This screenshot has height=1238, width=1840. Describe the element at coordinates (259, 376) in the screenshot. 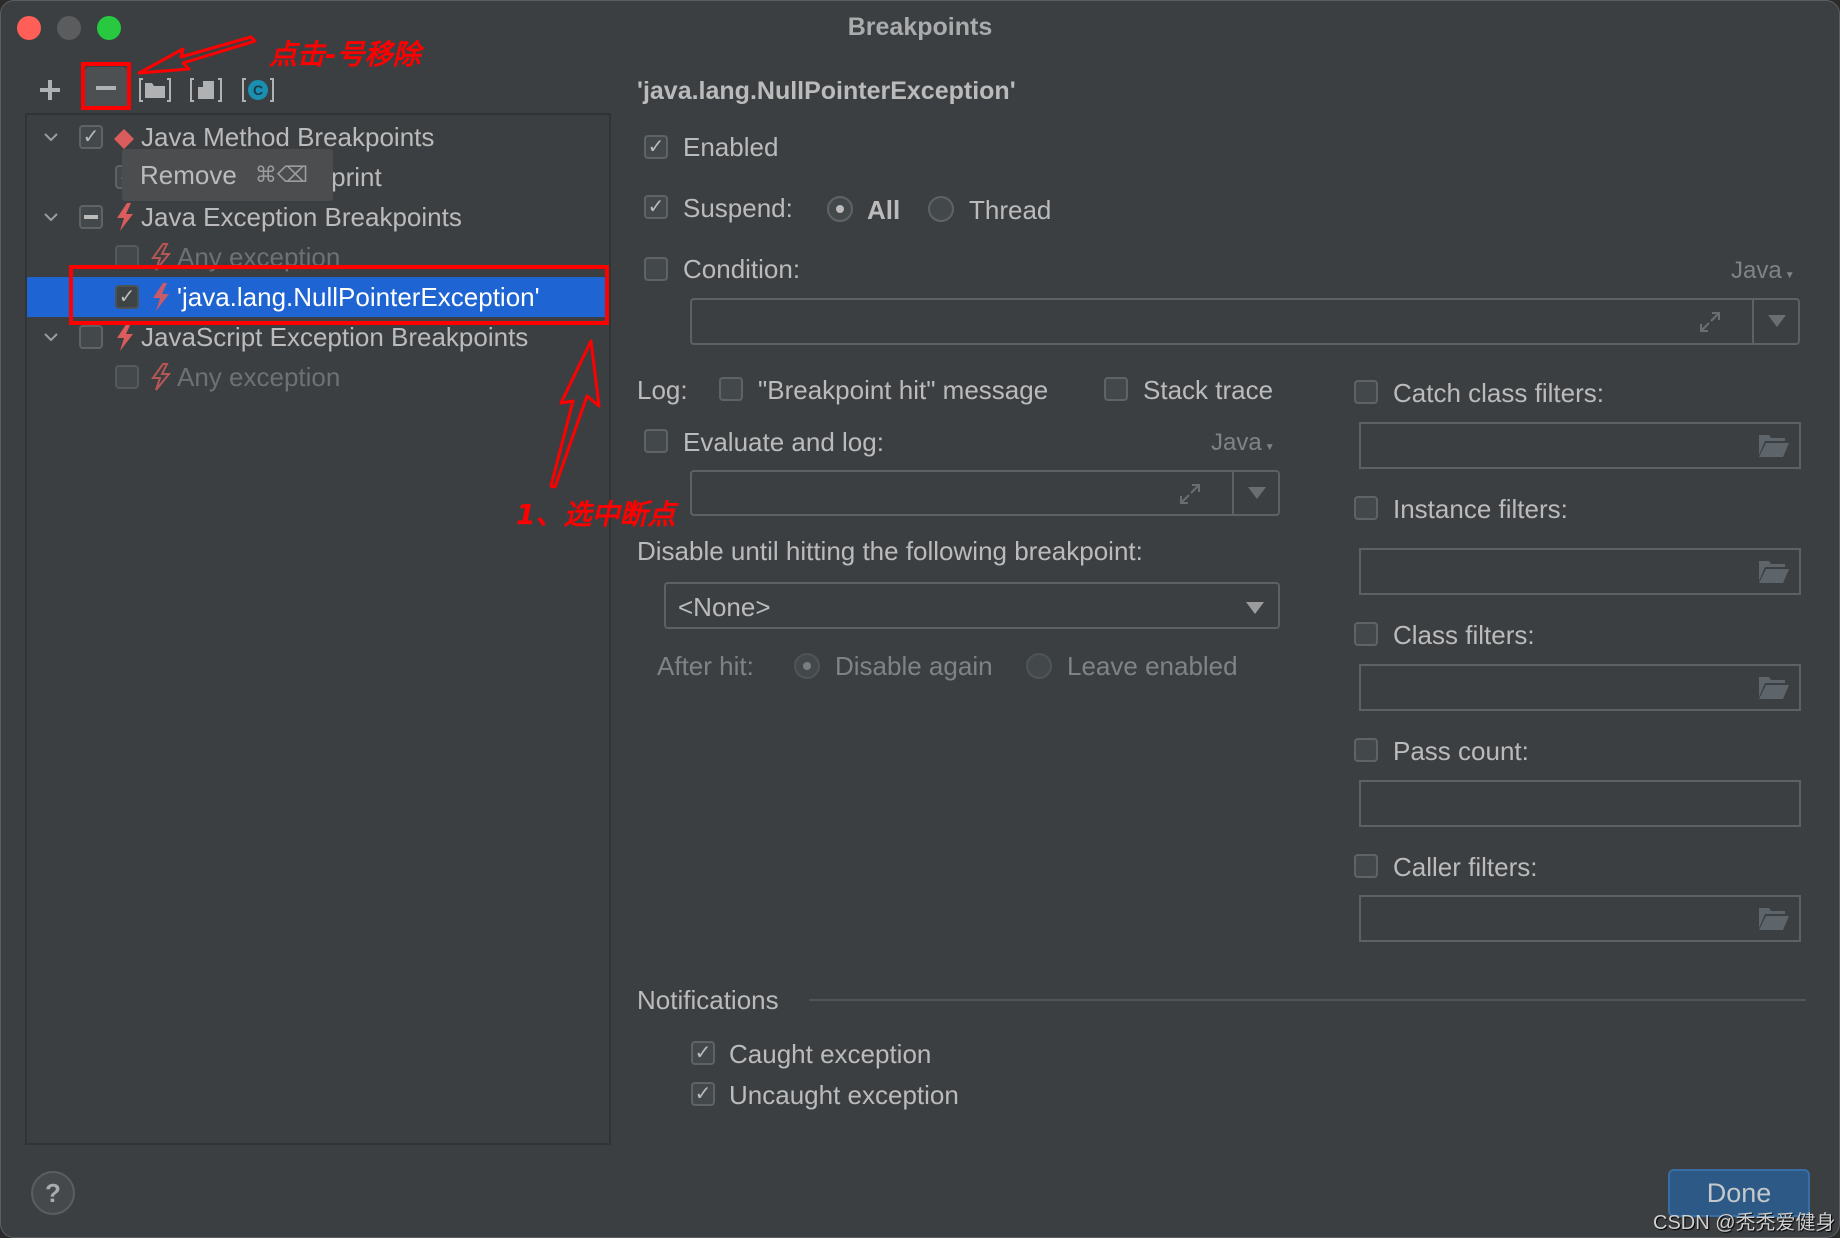

I see `tree-item-label: Any exception` at that location.